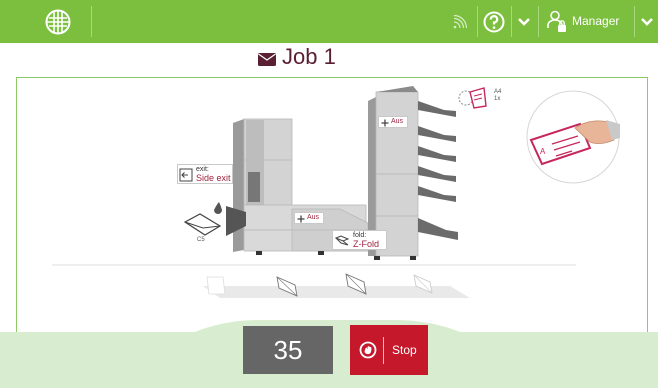  I want to click on fold-icon, so click(342, 240).